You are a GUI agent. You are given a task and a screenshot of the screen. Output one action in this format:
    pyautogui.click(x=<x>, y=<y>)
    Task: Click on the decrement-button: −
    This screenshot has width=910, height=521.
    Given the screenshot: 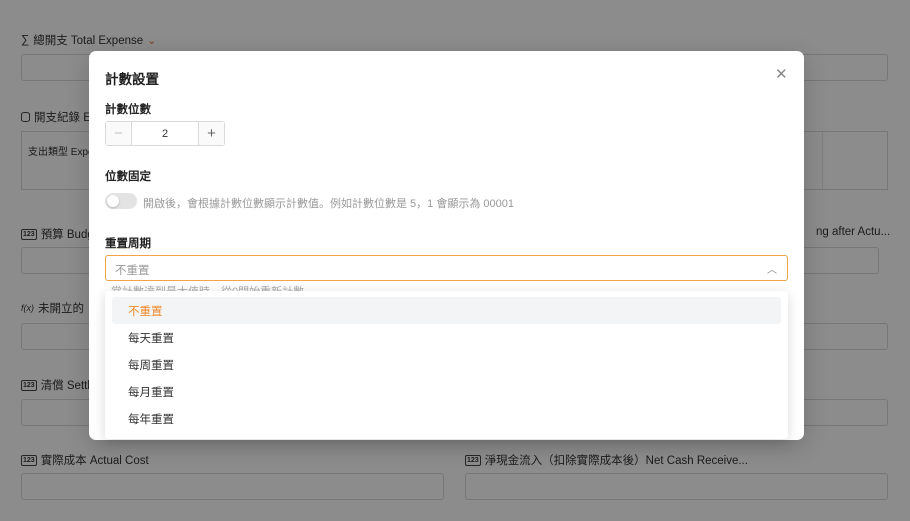 What is the action you would take?
    pyautogui.click(x=119, y=133)
    